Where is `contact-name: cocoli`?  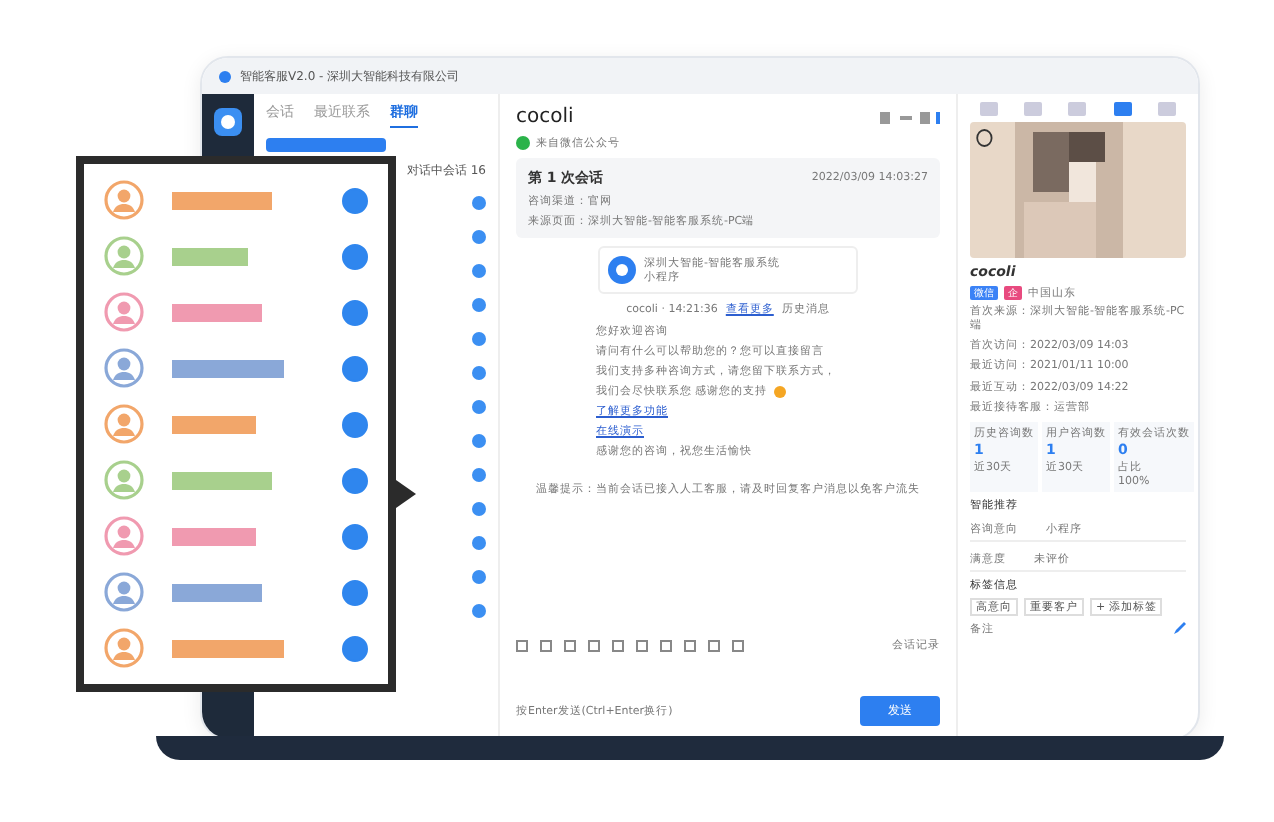 contact-name: cocoli is located at coordinates (545, 117).